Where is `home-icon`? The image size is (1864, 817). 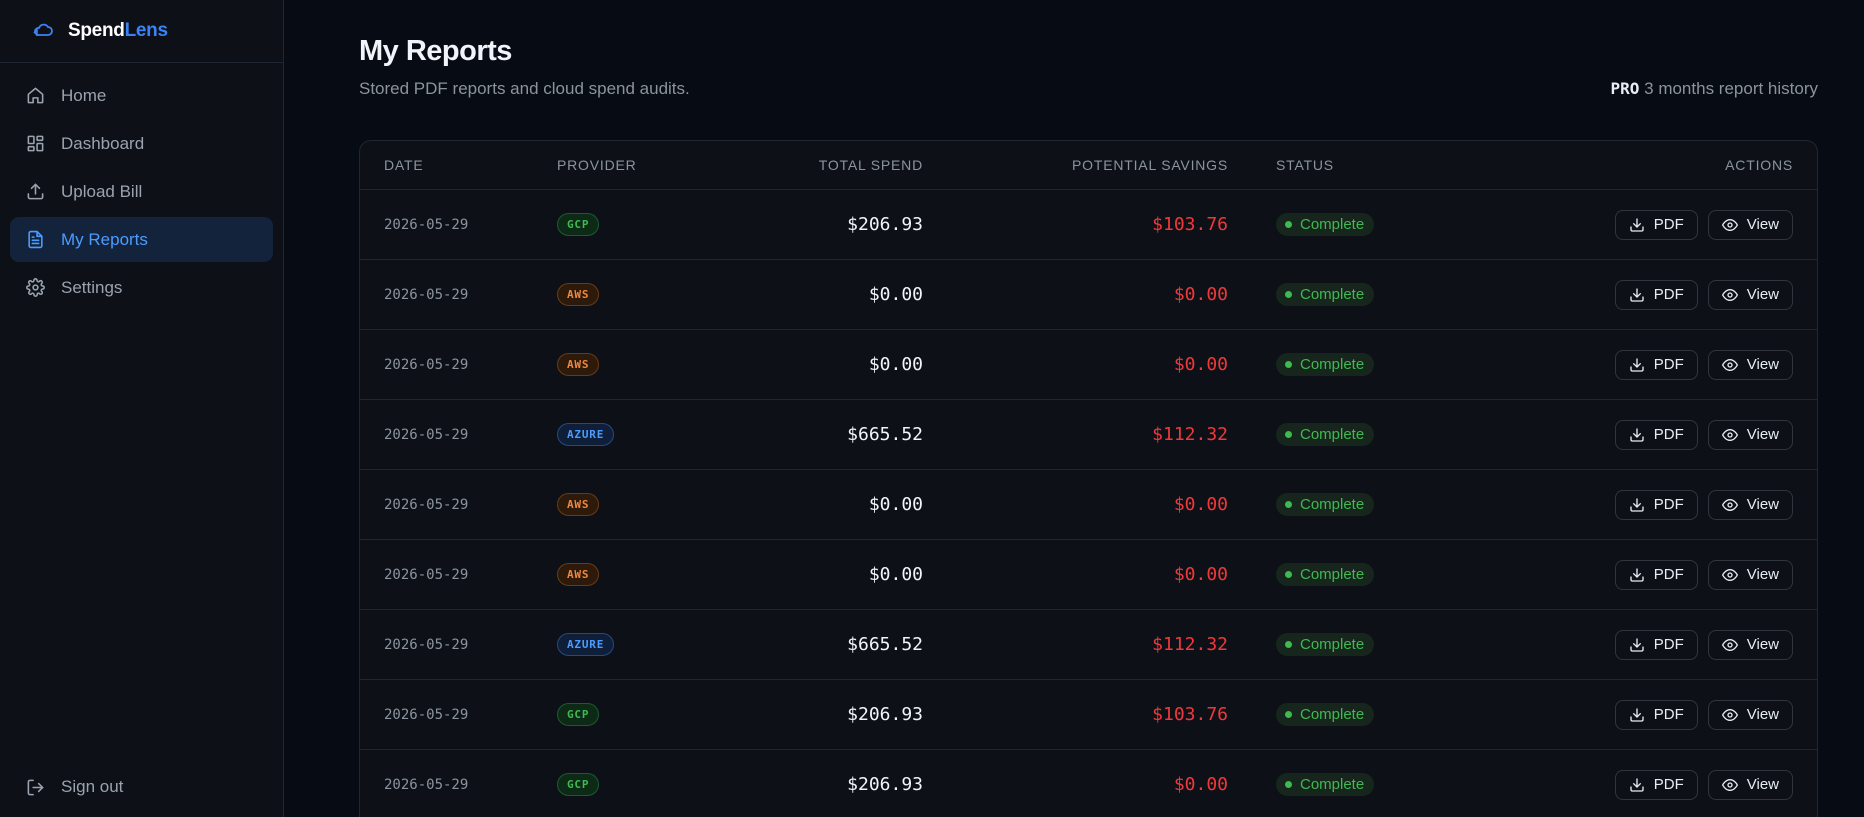 home-icon is located at coordinates (35, 95).